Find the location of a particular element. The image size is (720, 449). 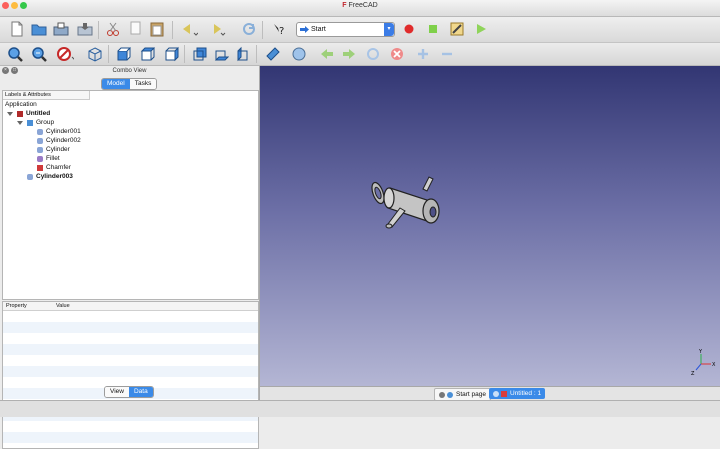

view-toolbar is located at coordinates (360, 54).